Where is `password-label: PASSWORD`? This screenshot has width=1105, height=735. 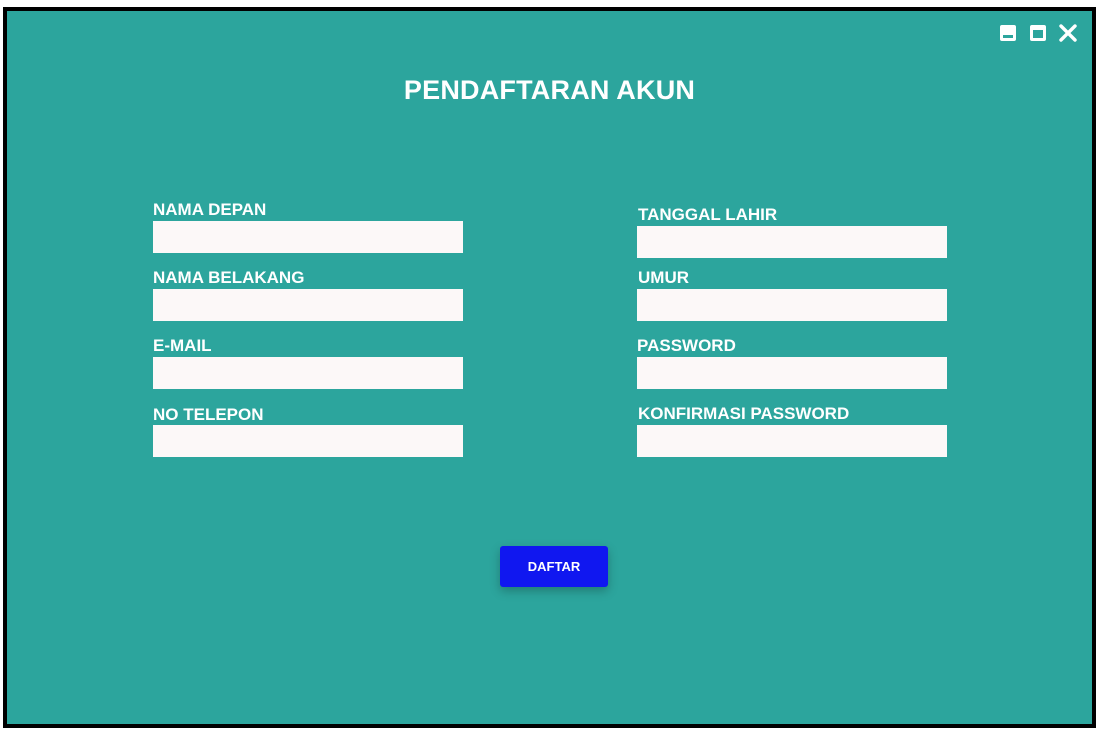
password-label: PASSWORD is located at coordinates (686, 345).